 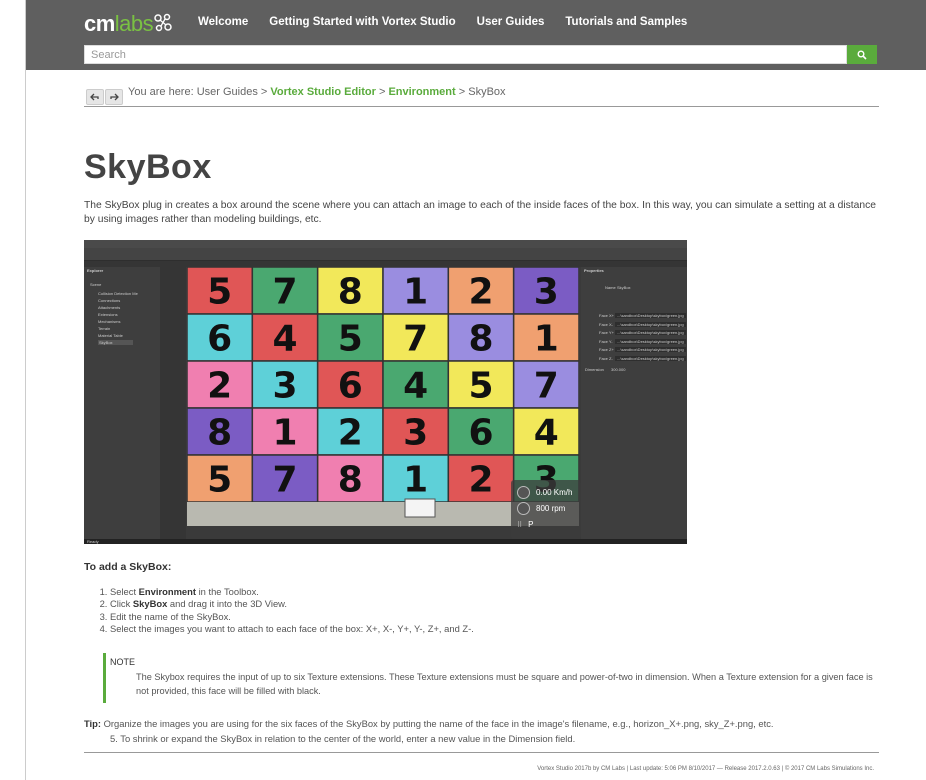 I want to click on hud-rpm: 800 rpm, so click(x=551, y=508).